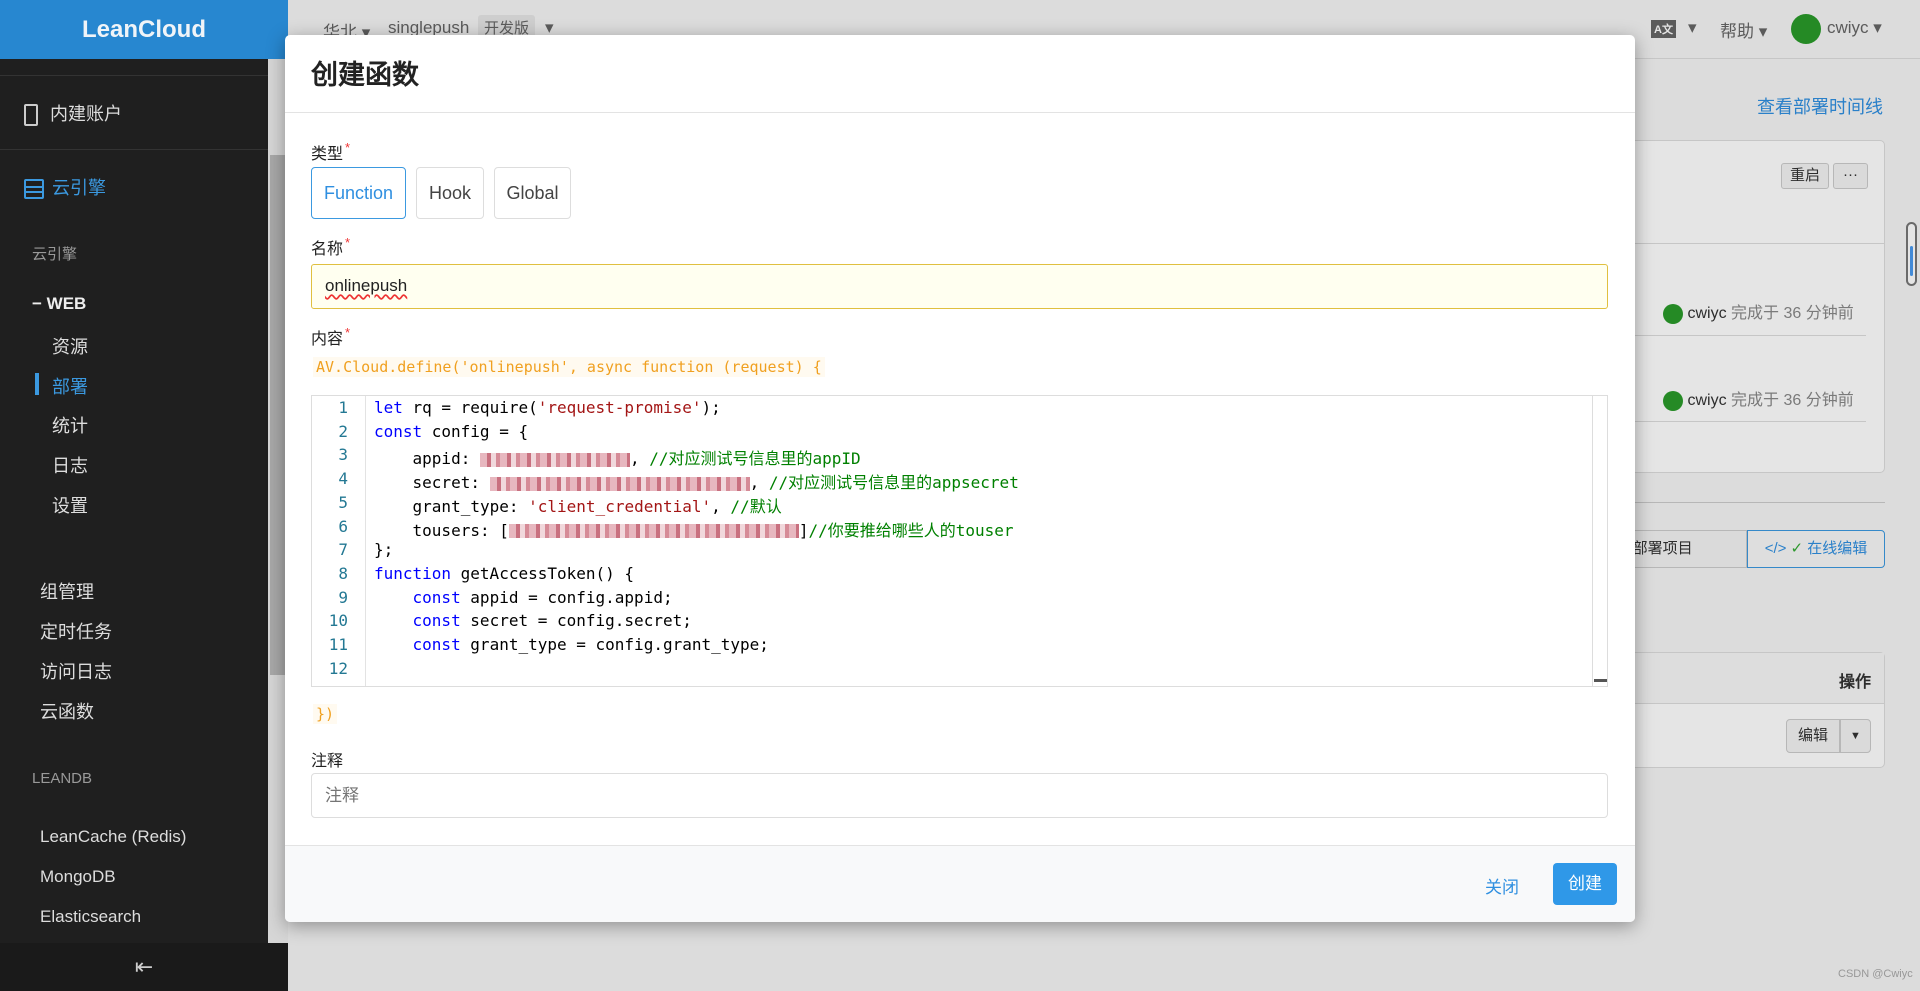 The image size is (1920, 991). Describe the element at coordinates (67, 591) in the screenshot. I see `sidebar-item-groups: 组管理` at that location.